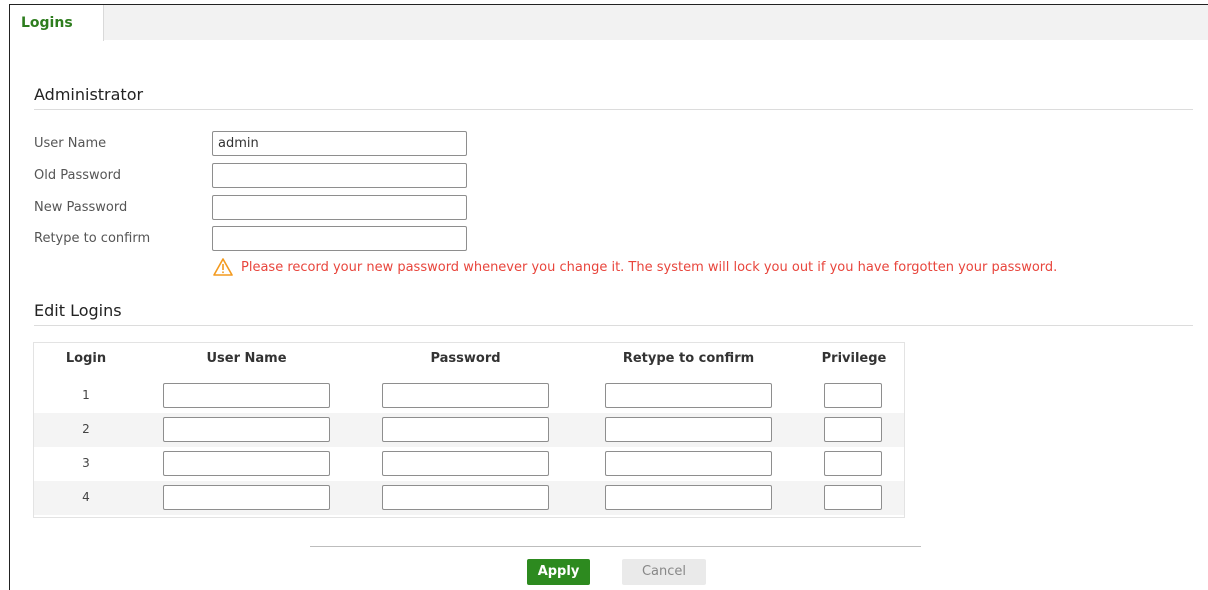 This screenshot has width=1208, height=590. What do you see at coordinates (78, 310) in the screenshot?
I see `edit-logins-section-title: Edit Logins` at bounding box center [78, 310].